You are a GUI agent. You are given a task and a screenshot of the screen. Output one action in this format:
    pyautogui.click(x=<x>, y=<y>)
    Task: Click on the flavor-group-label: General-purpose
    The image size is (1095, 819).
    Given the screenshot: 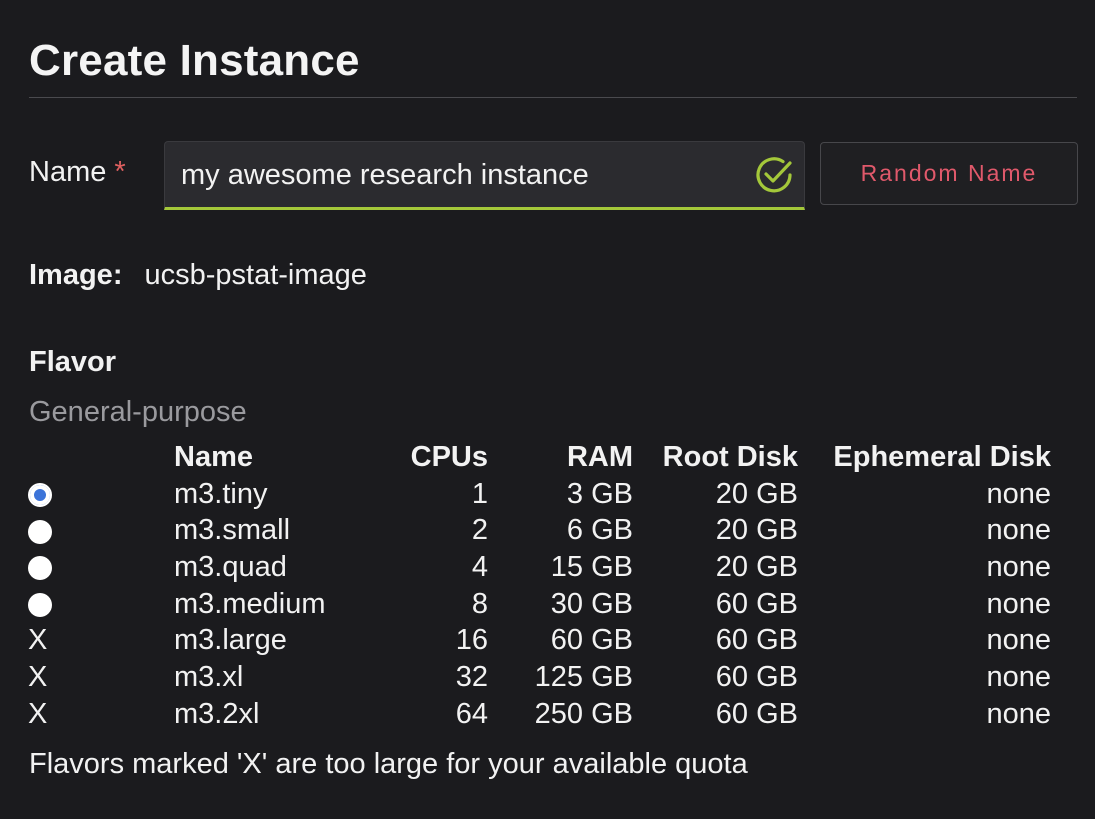 What is the action you would take?
    pyautogui.click(x=138, y=412)
    